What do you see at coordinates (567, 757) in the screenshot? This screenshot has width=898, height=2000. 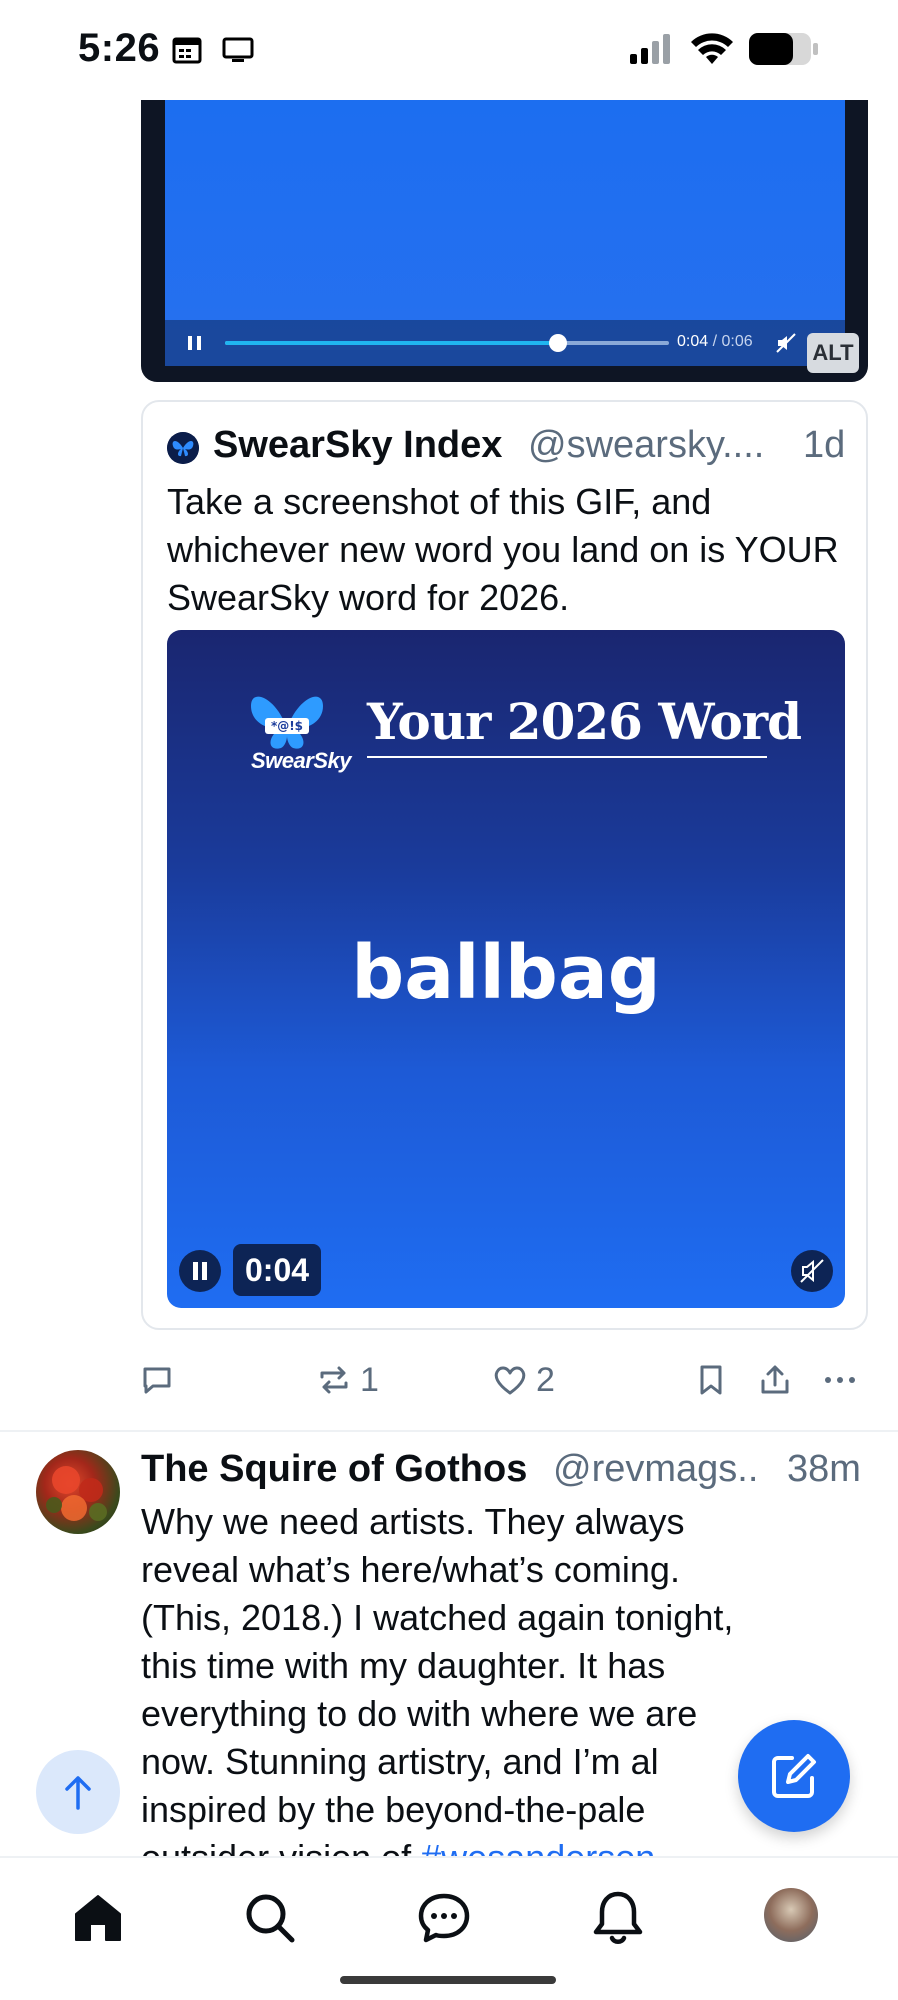 I see `gif-title-underline` at bounding box center [567, 757].